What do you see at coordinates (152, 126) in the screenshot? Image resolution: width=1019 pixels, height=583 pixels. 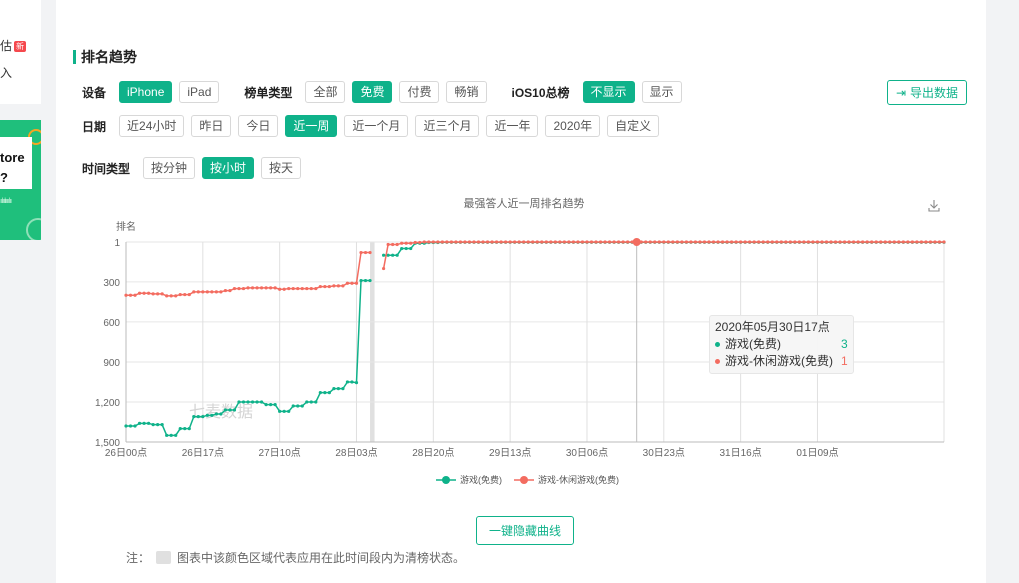 I see `date-option: 近24小时` at bounding box center [152, 126].